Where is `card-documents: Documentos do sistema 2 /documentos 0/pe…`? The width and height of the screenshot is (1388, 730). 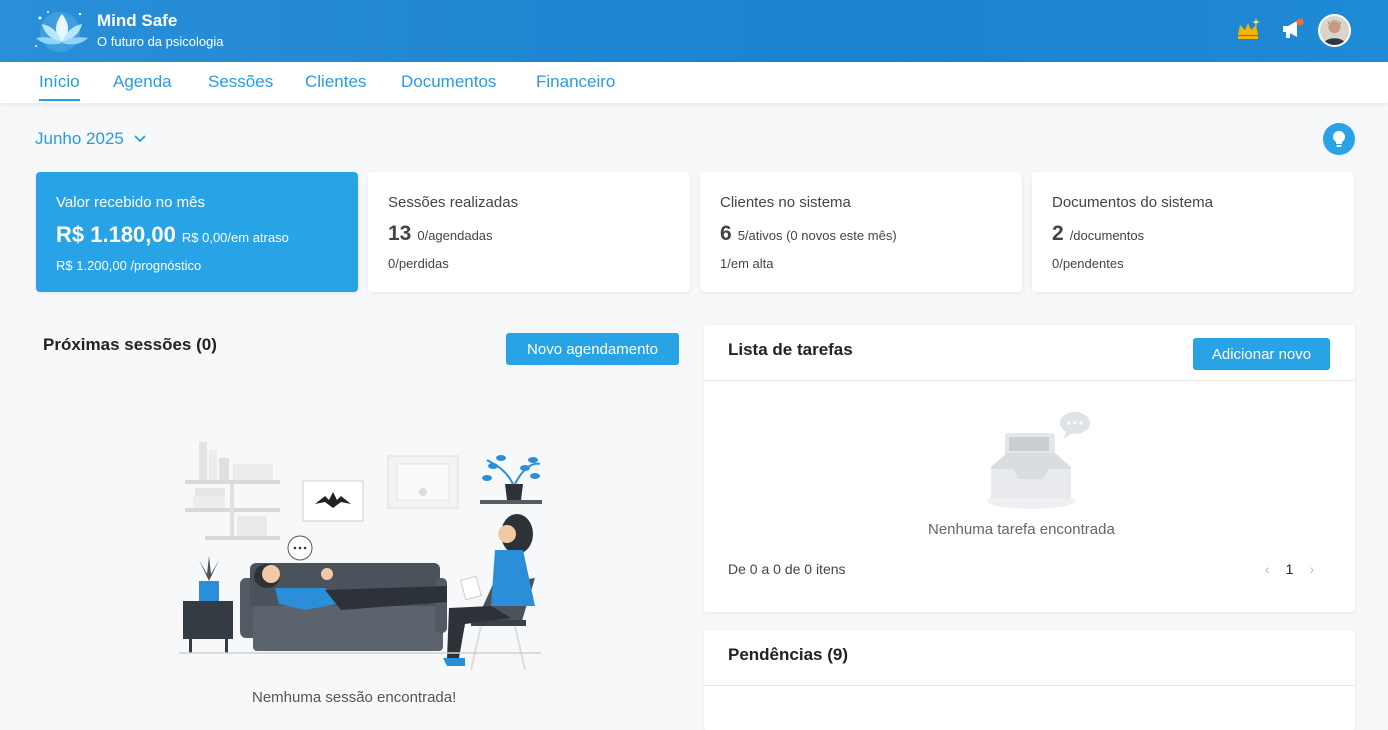 card-documents: Documentos do sistema 2 /documentos 0/pe… is located at coordinates (1193, 232).